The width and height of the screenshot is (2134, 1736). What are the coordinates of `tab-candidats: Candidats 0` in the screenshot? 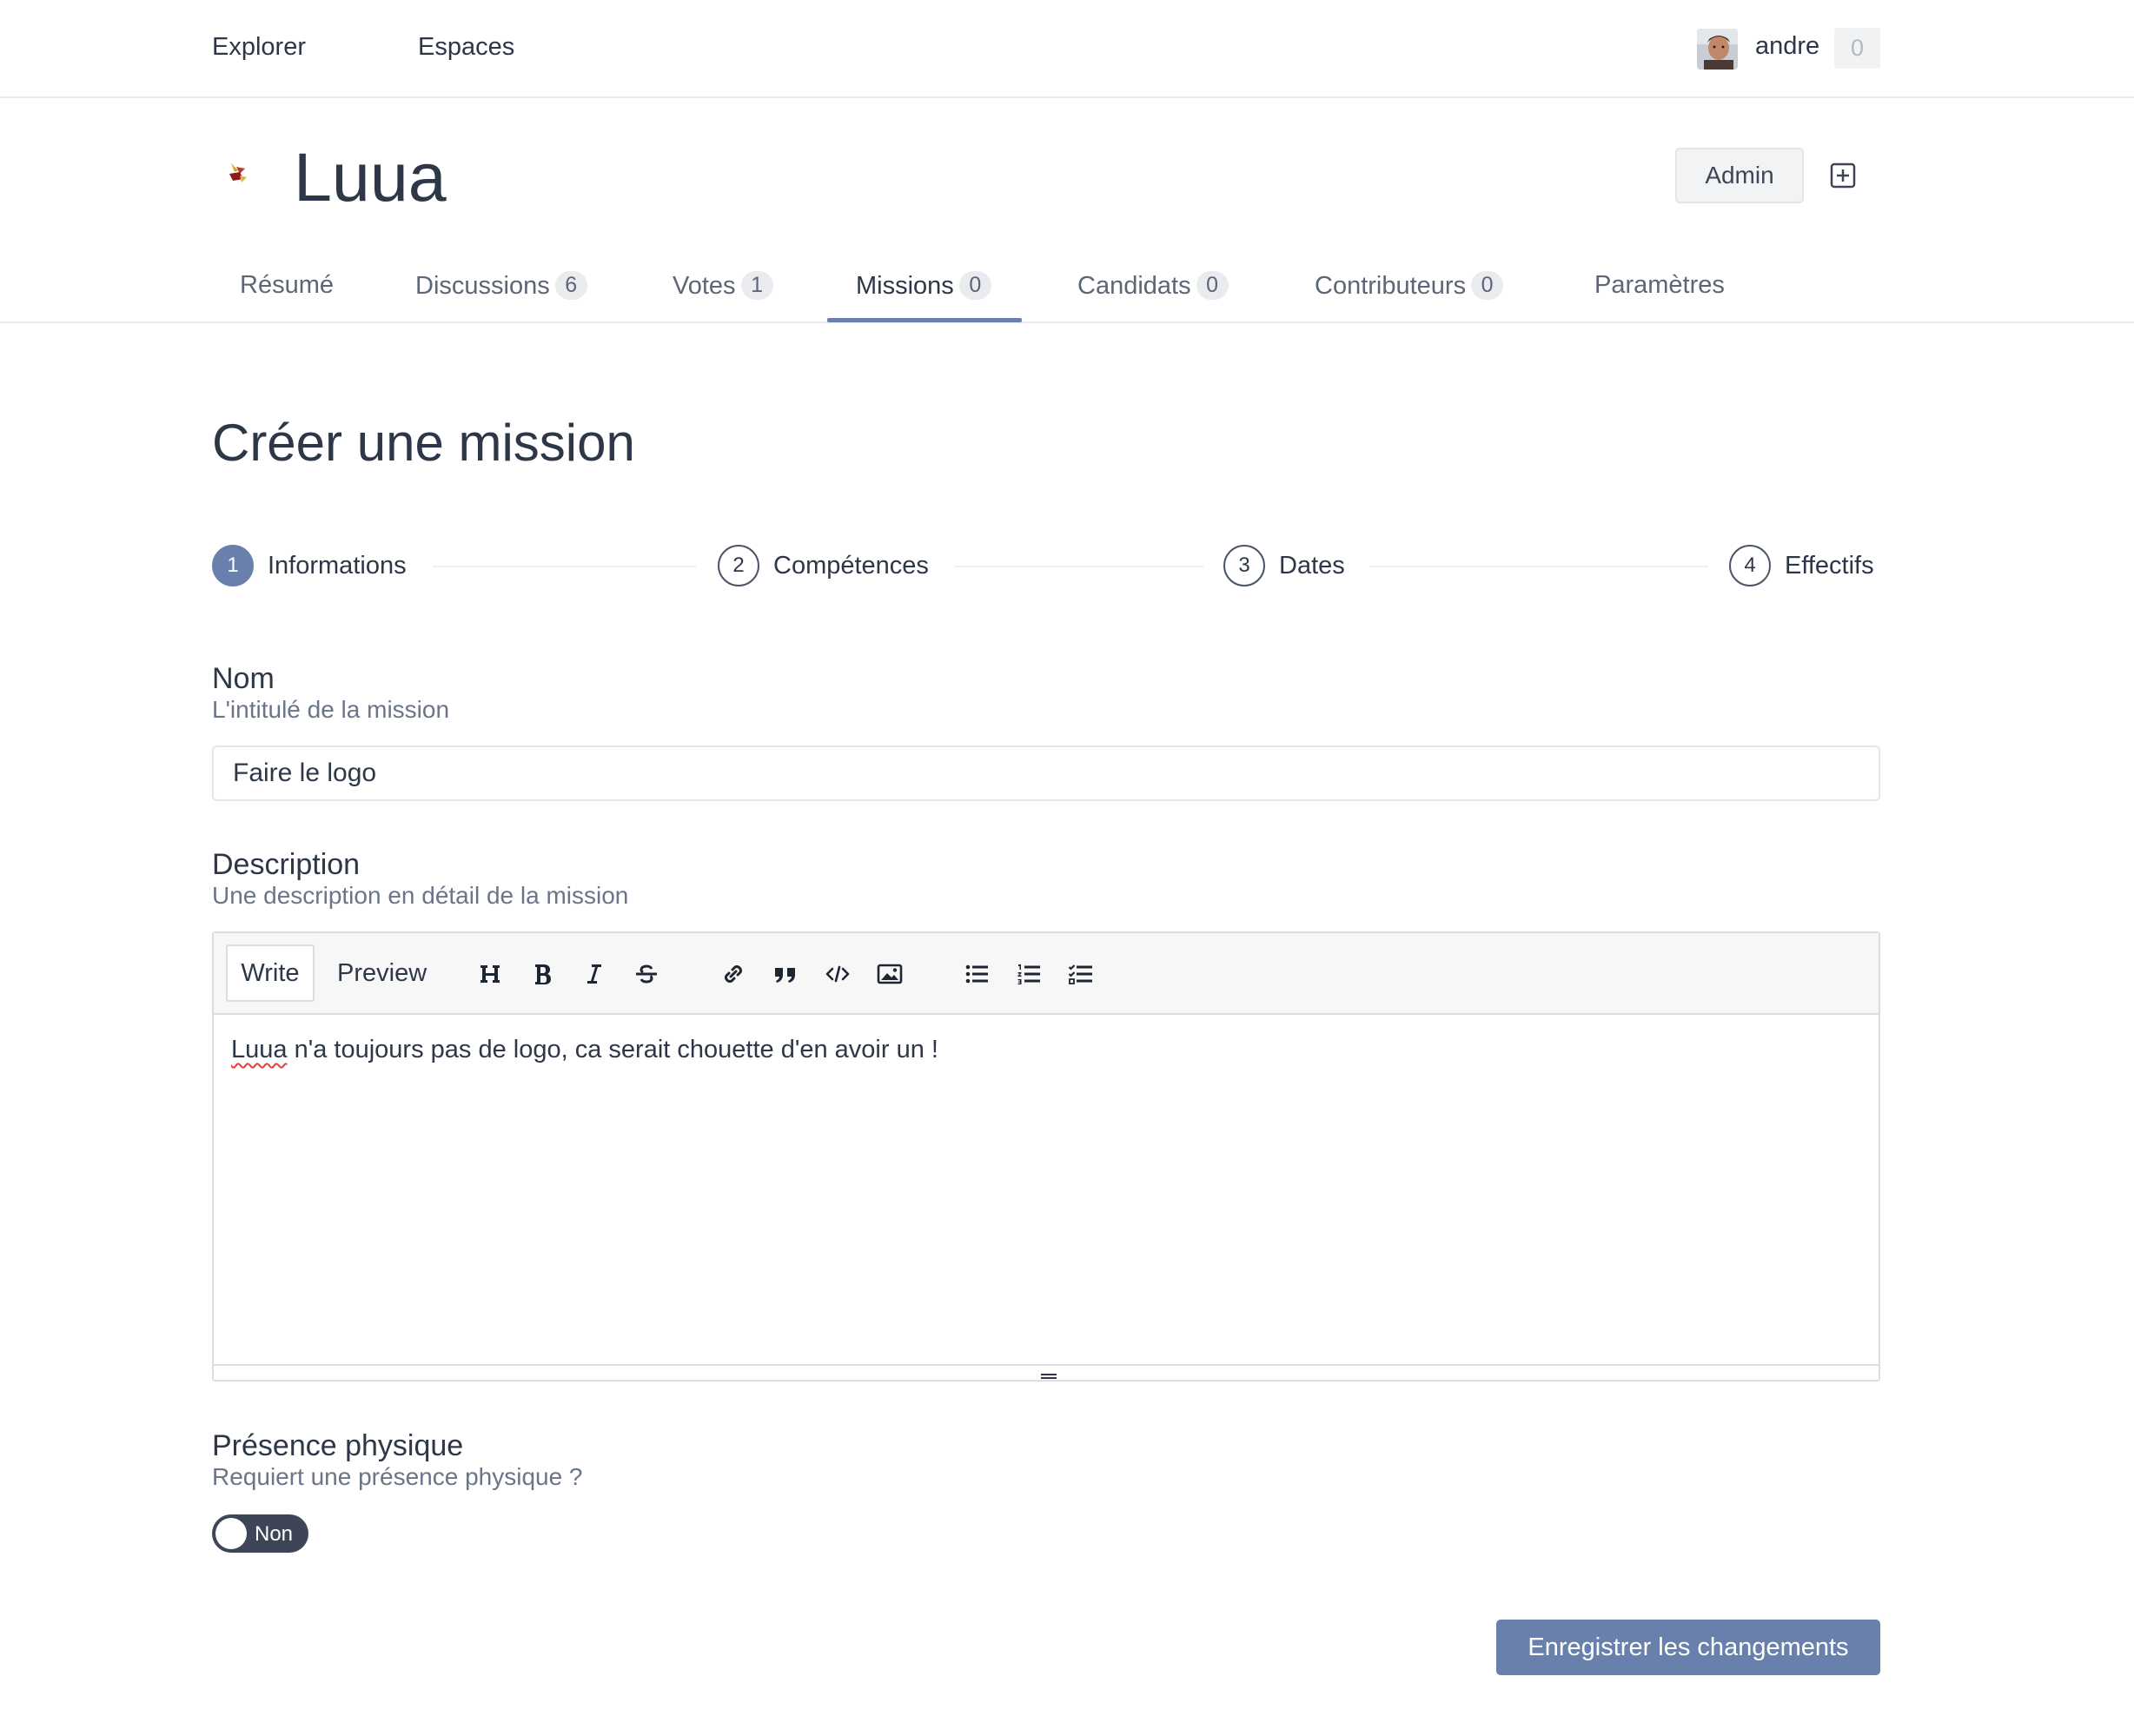 It's located at (1153, 297).